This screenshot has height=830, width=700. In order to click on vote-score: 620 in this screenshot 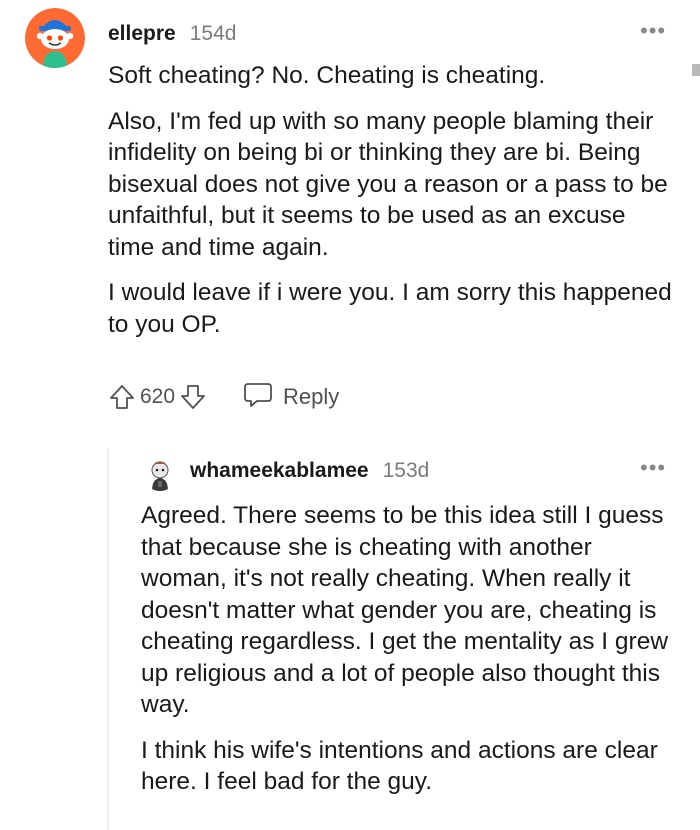, I will do `click(158, 396)`.